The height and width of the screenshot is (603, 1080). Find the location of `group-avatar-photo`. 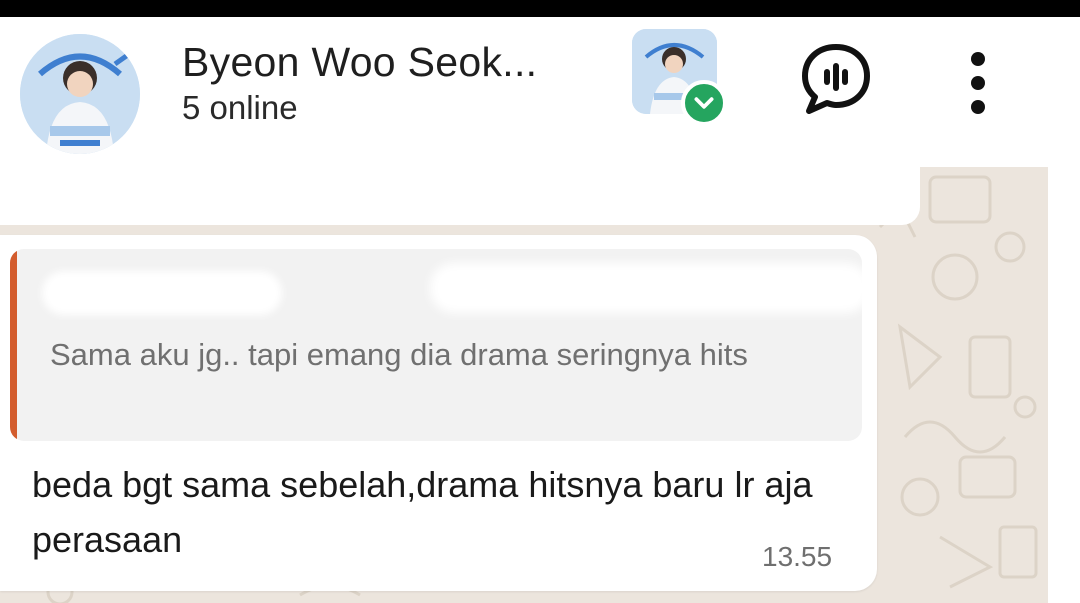

group-avatar-photo is located at coordinates (80, 94).